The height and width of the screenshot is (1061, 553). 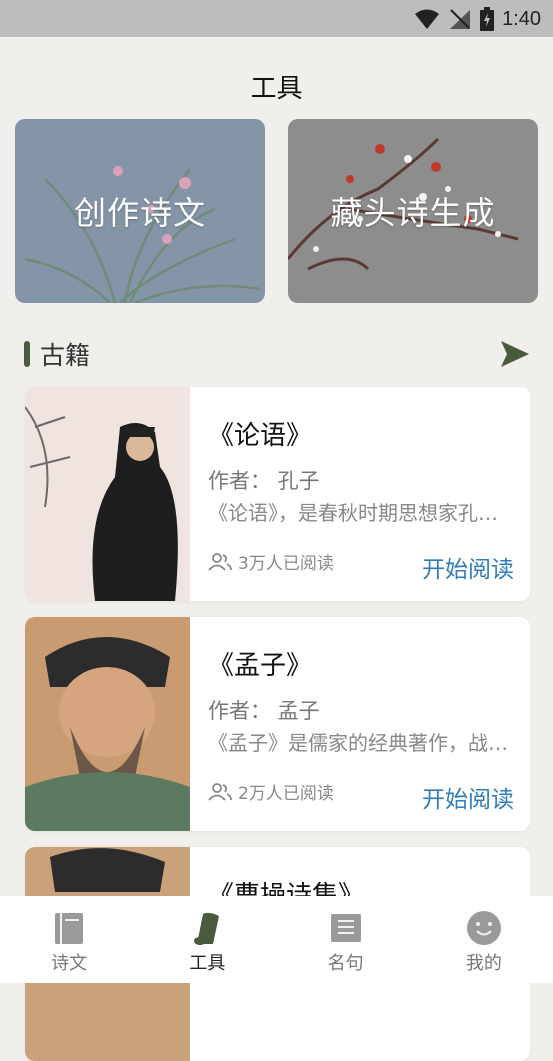 What do you see at coordinates (27, 354) in the screenshot?
I see `section-marker` at bounding box center [27, 354].